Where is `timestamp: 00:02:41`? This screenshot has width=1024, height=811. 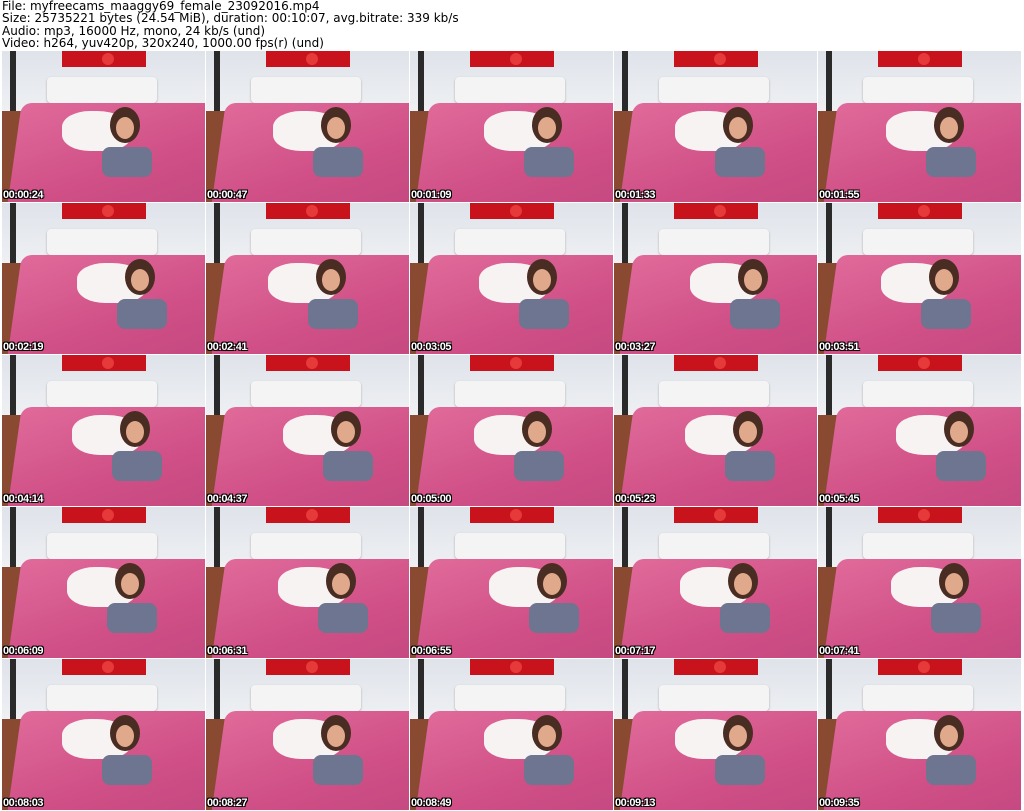 timestamp: 00:02:41 is located at coordinates (227, 347).